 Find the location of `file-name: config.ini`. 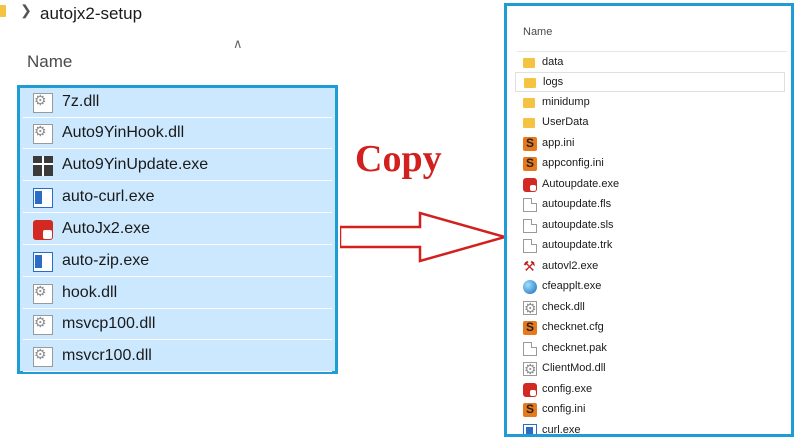

file-name: config.ini is located at coordinates (564, 409).